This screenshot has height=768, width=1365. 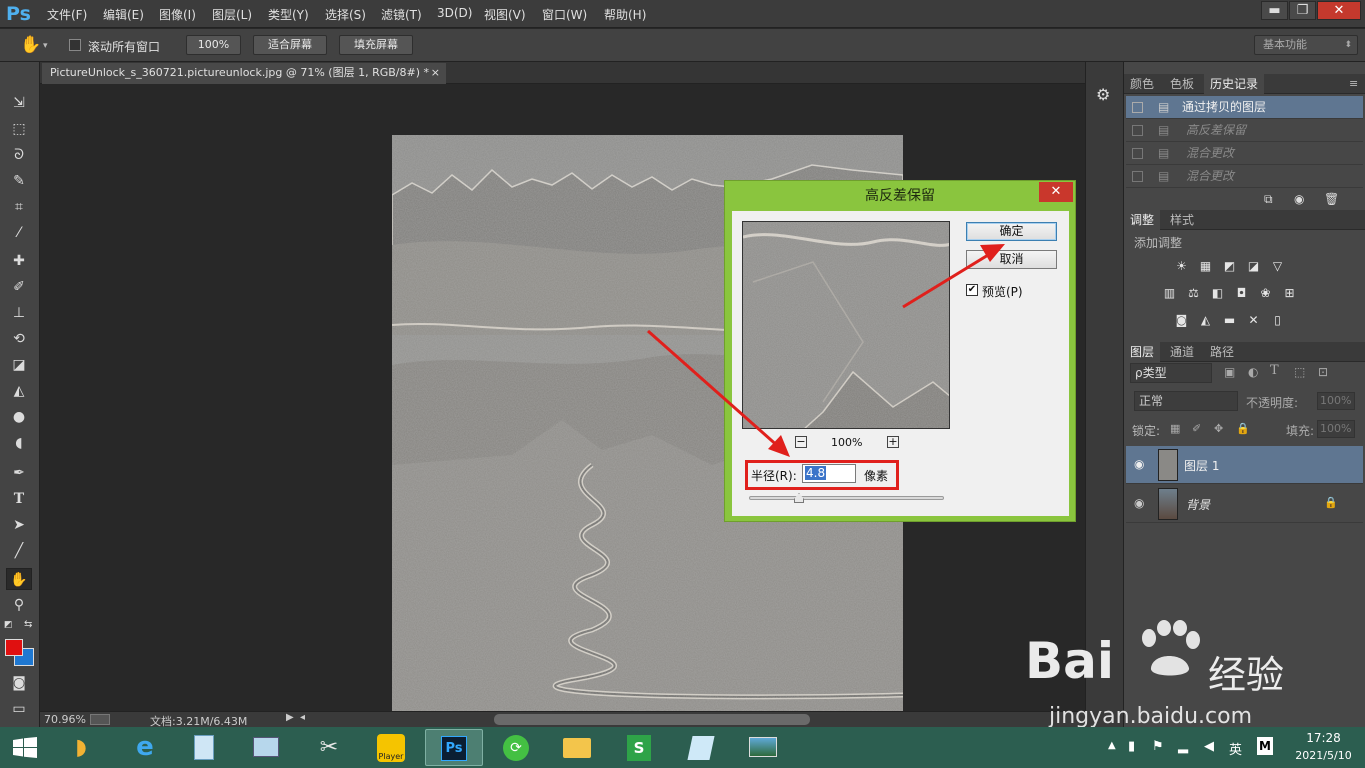 I want to click on eyedropper-tool-icon: ⁄, so click(x=19, y=233).